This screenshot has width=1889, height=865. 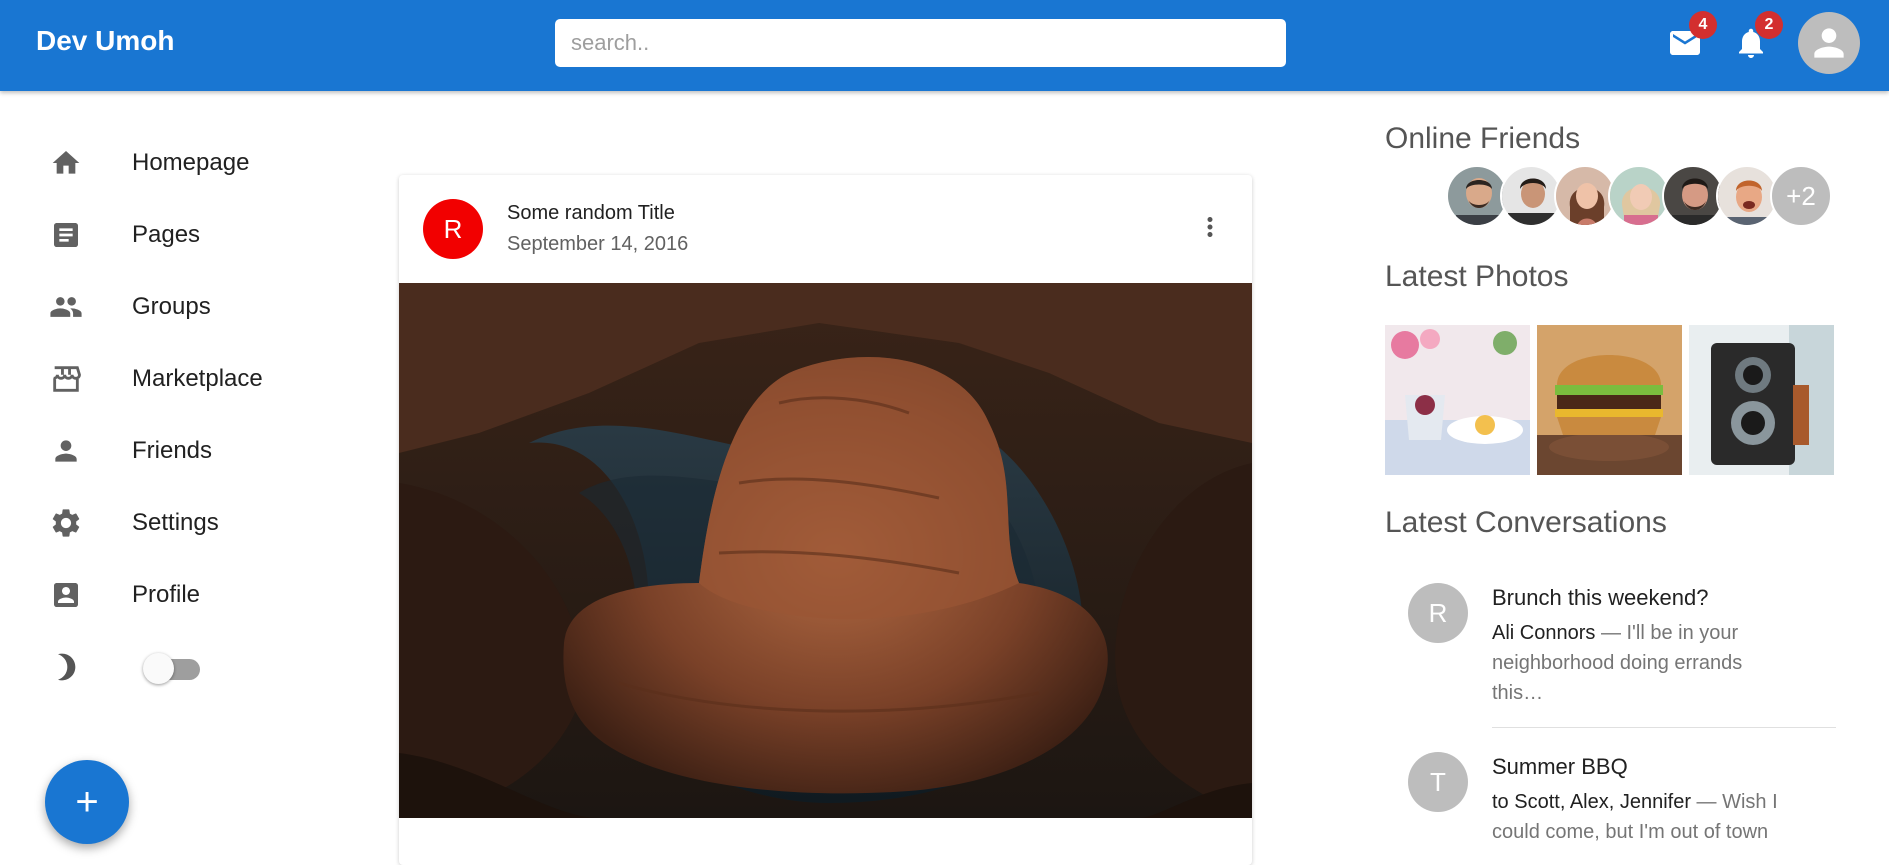 What do you see at coordinates (66, 235) in the screenshot?
I see `article-icon` at bounding box center [66, 235].